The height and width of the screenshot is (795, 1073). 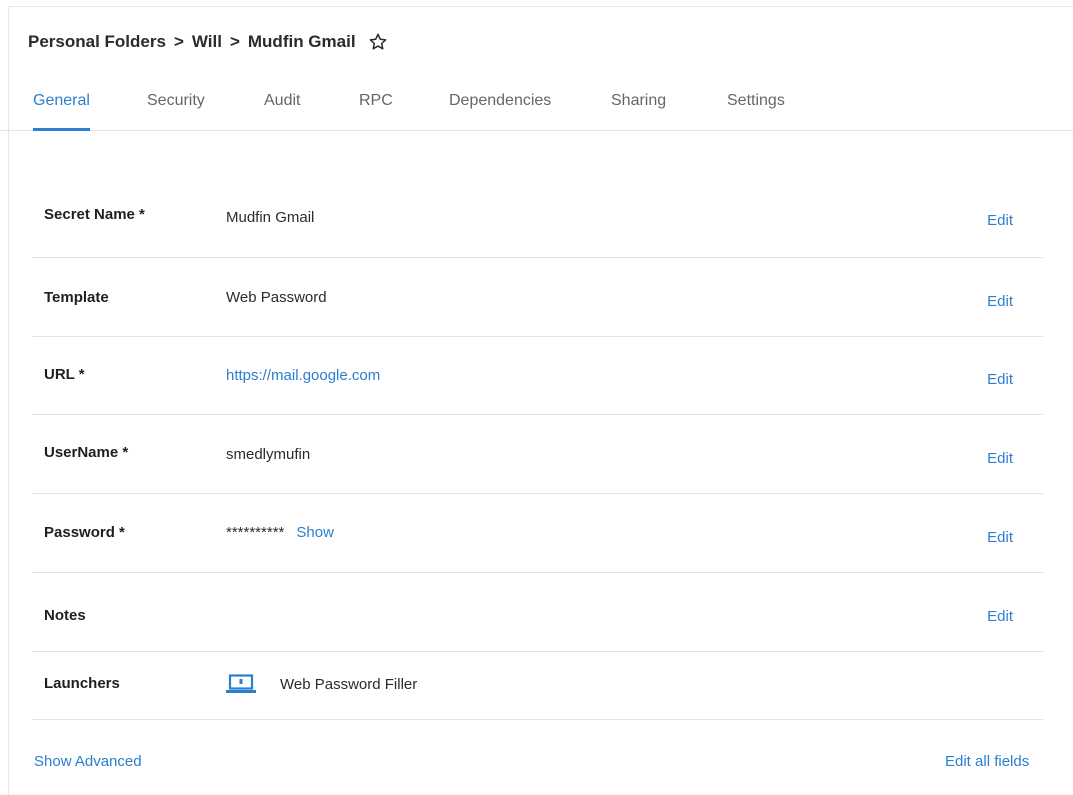 I want to click on edit-all-fields-link: Edit all fields, so click(x=987, y=761).